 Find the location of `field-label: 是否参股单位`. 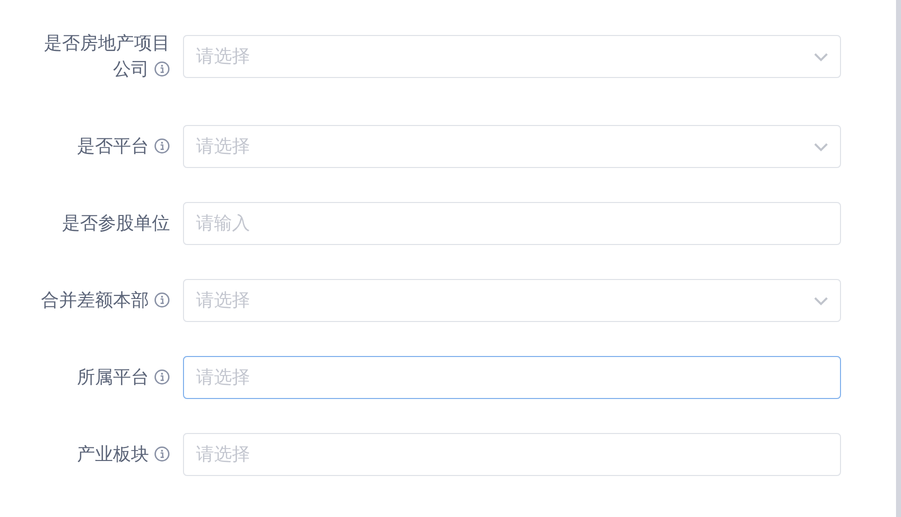

field-label: 是否参股单位 is located at coordinates (115, 223).